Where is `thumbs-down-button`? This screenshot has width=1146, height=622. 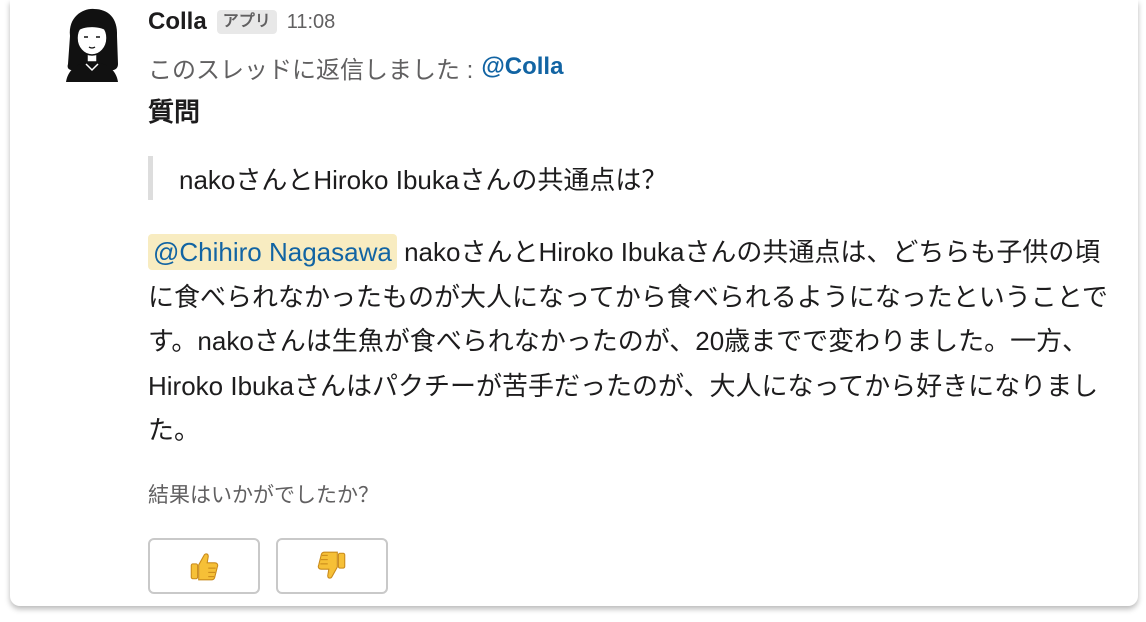 thumbs-down-button is located at coordinates (332, 566).